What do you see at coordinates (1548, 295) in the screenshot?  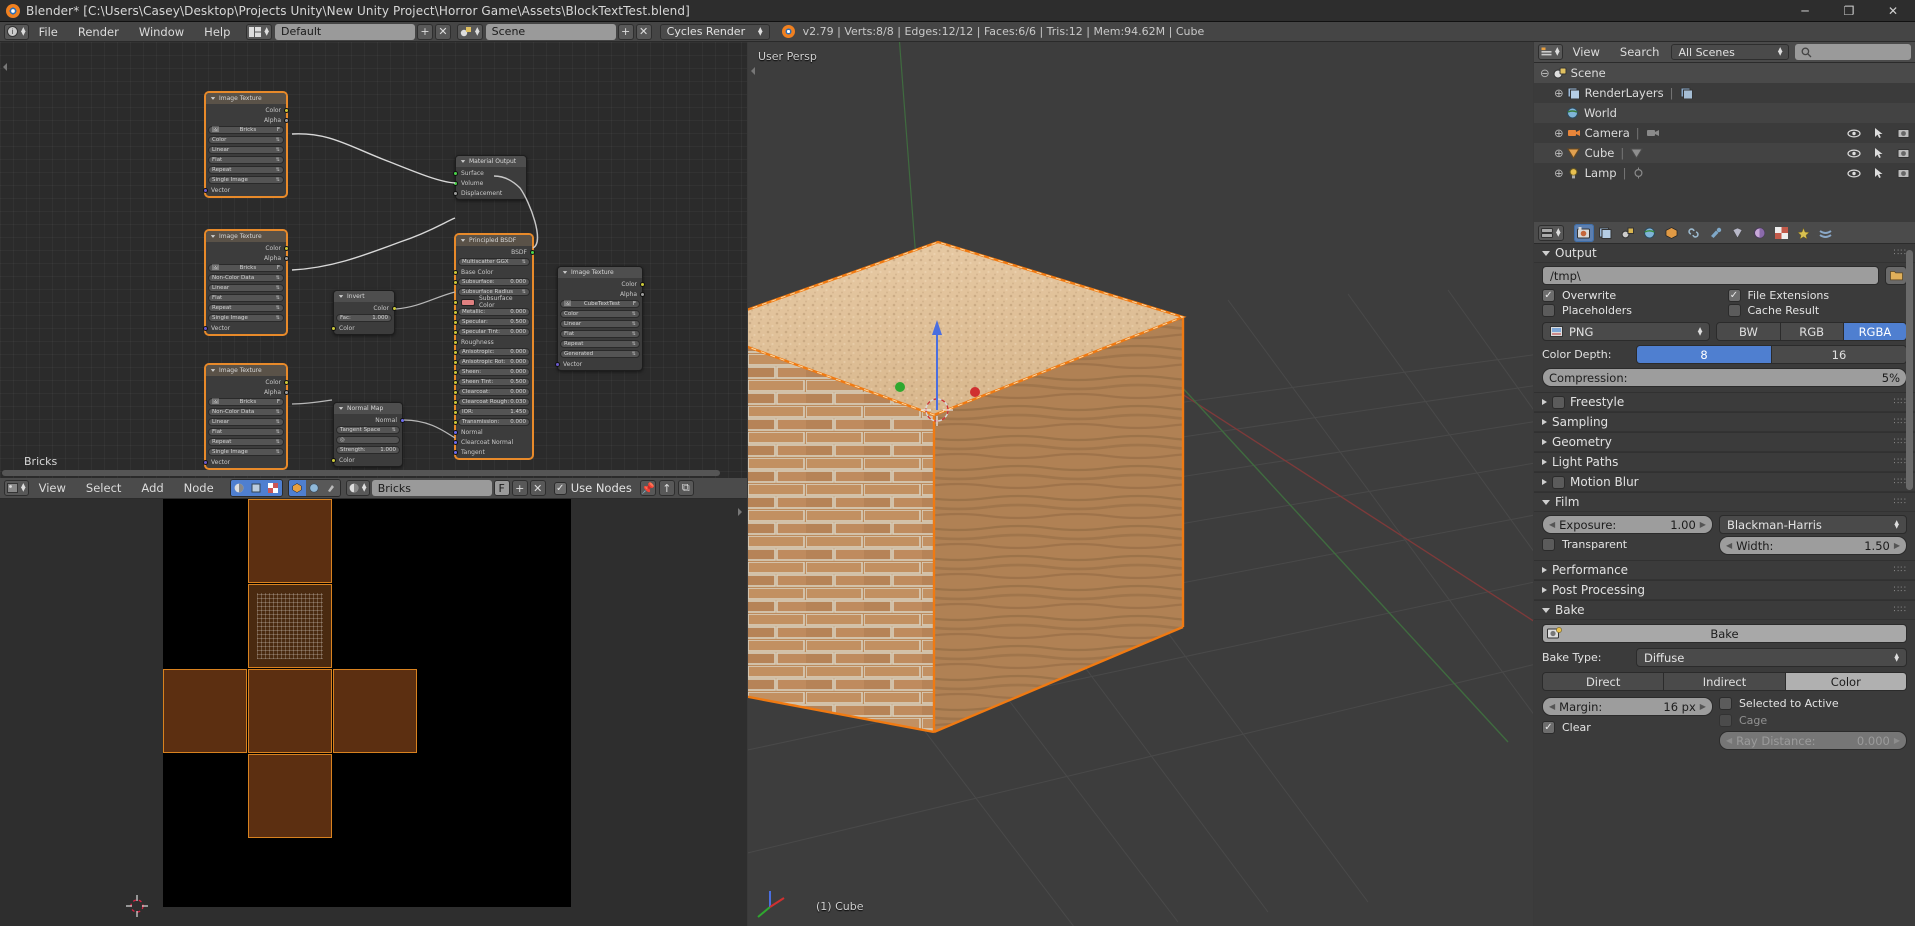 I see `overwrite-checkbox: ✓` at bounding box center [1548, 295].